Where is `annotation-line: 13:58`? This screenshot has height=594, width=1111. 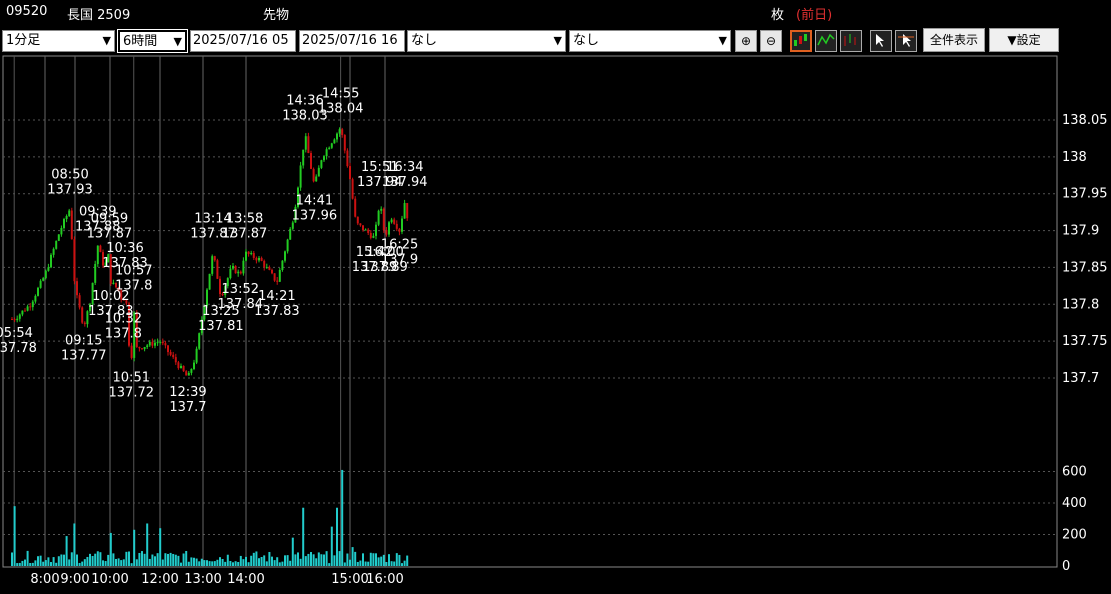
annotation-line: 13:58 is located at coordinates (244, 219).